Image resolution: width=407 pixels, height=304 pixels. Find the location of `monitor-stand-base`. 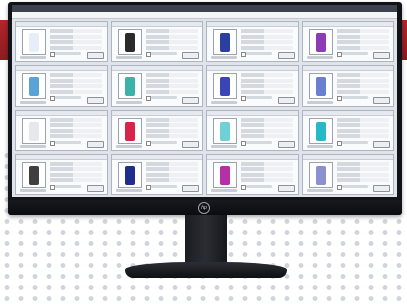

monitor-stand-base is located at coordinates (206, 270).